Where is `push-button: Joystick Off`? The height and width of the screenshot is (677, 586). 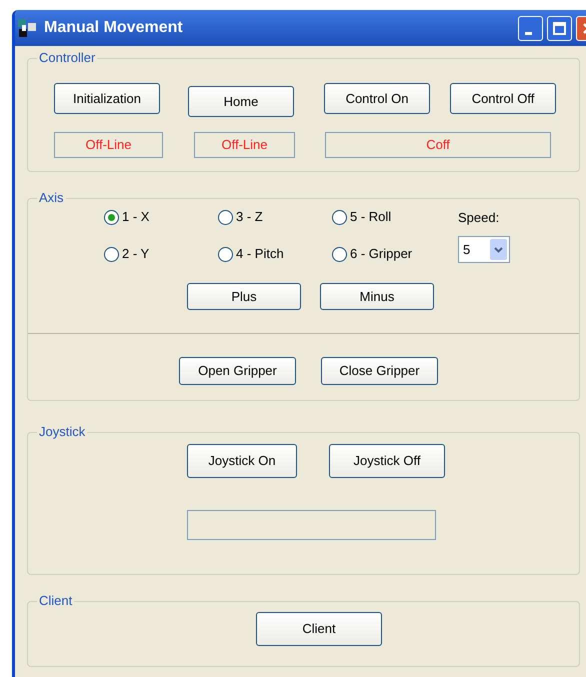 push-button: Joystick Off is located at coordinates (387, 461).